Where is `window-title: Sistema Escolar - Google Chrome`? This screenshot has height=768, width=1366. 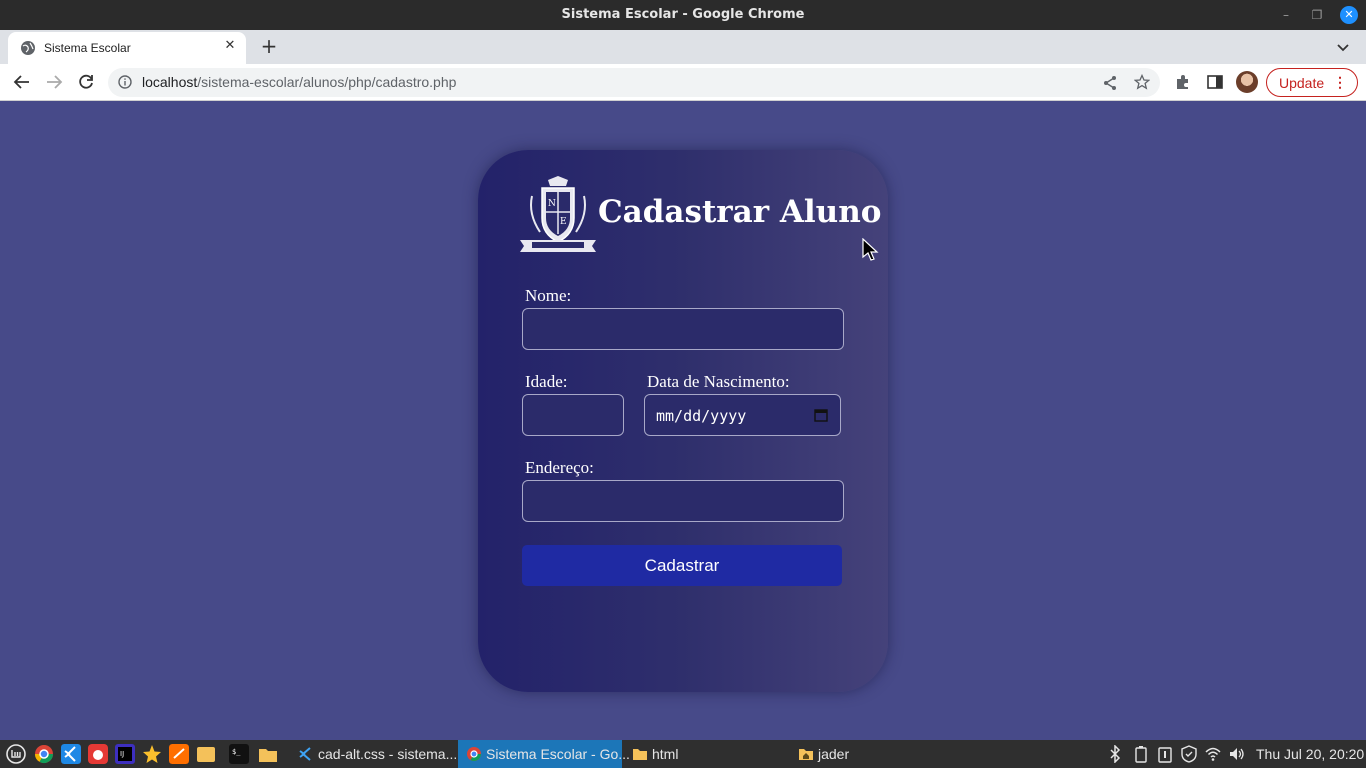
window-title: Sistema Escolar - Google Chrome is located at coordinates (683, 14).